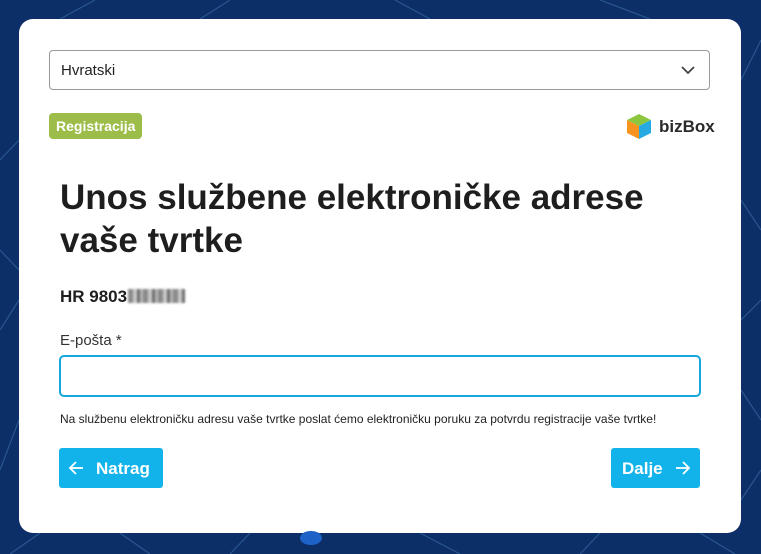 Image resolution: width=761 pixels, height=554 pixels. What do you see at coordinates (157, 296) in the screenshot?
I see `oib-redacted` at bounding box center [157, 296].